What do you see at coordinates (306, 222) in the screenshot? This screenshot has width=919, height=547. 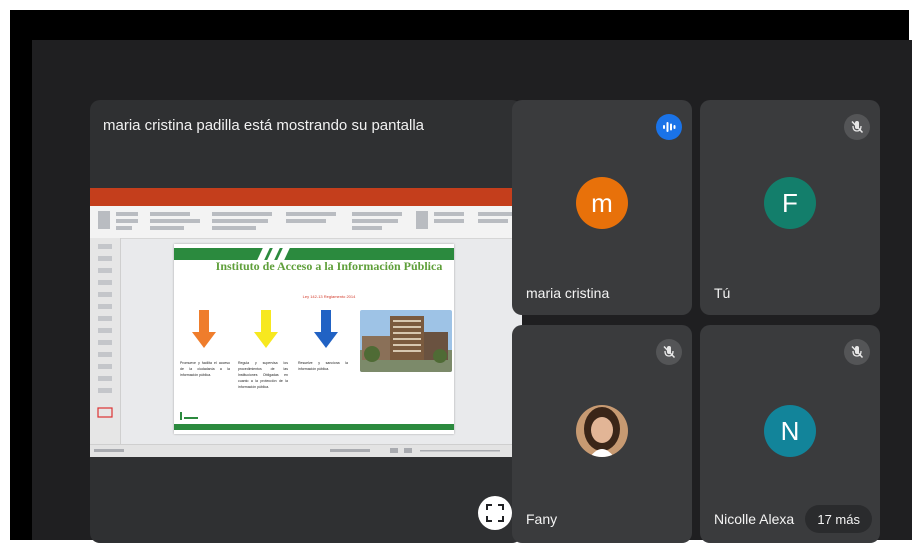 I see `app-ribbon` at bounding box center [306, 222].